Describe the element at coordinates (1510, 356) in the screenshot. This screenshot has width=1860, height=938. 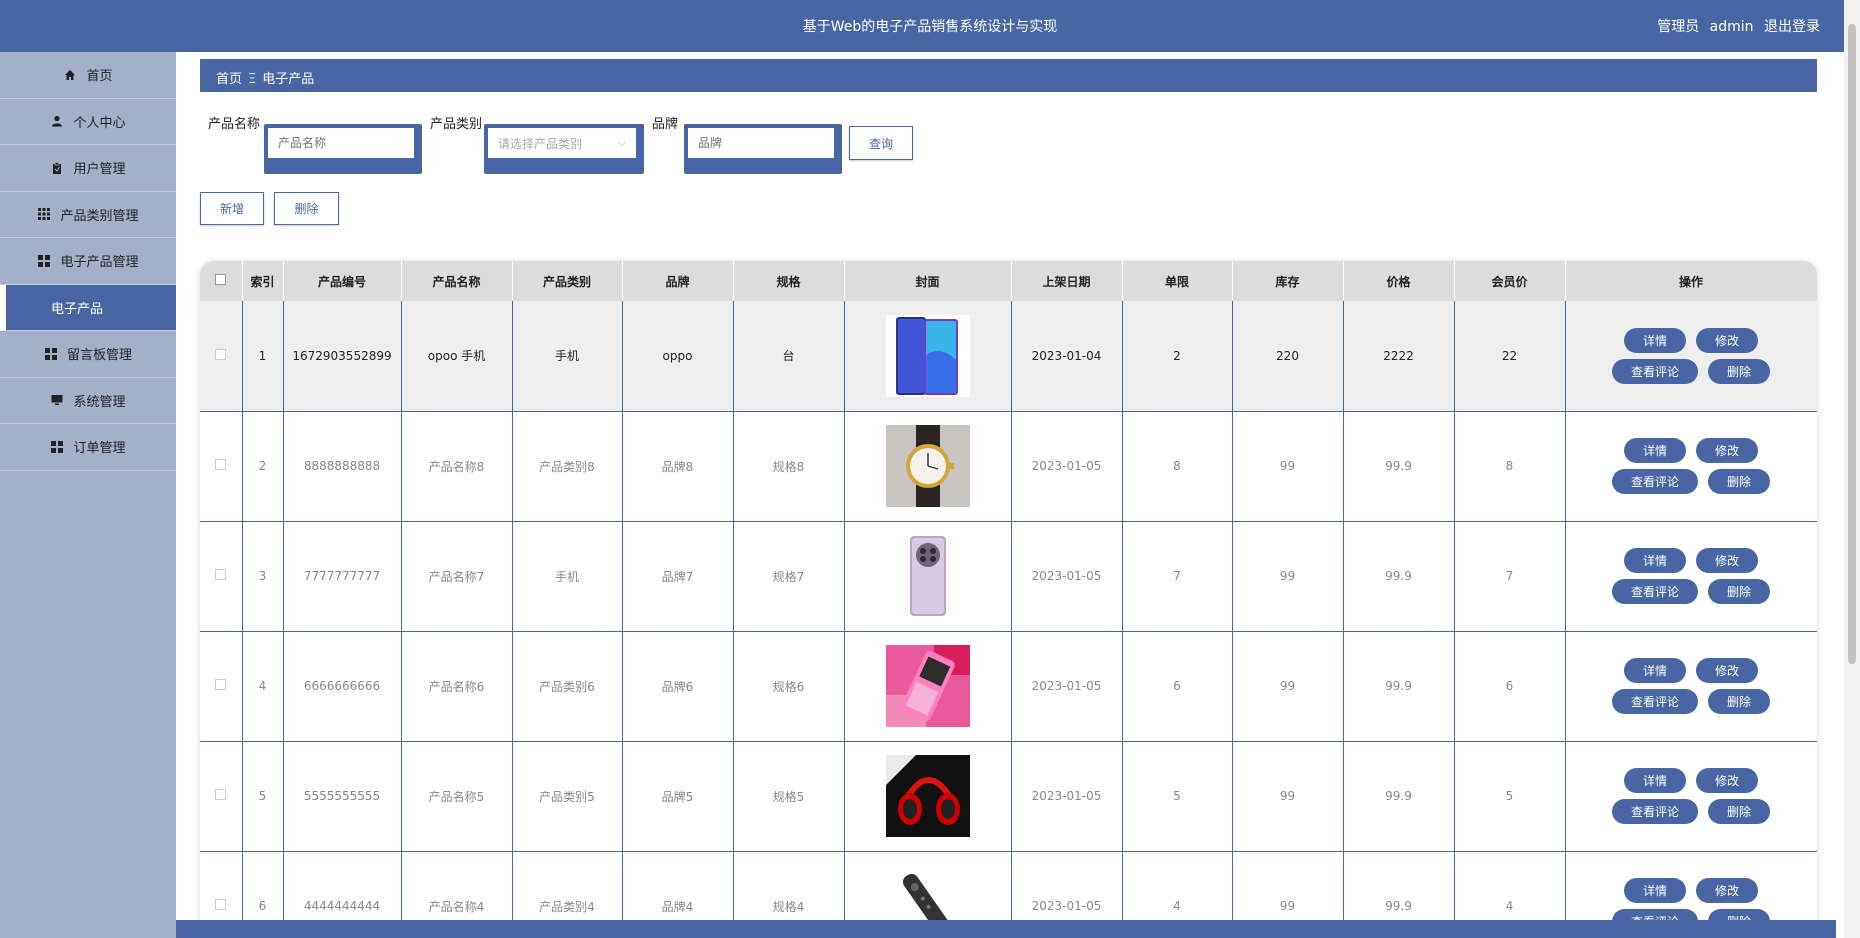
I see `member-price-cell: 22` at that location.